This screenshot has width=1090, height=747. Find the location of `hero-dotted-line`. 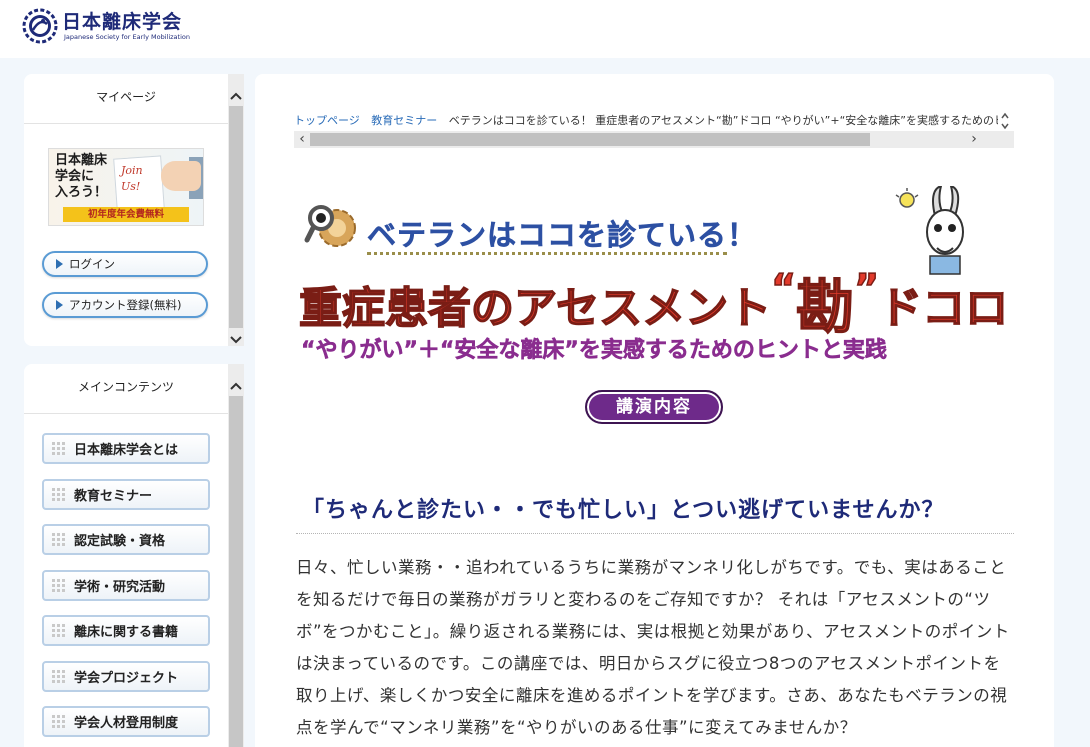

hero-dotted-line is located at coordinates (547, 253).